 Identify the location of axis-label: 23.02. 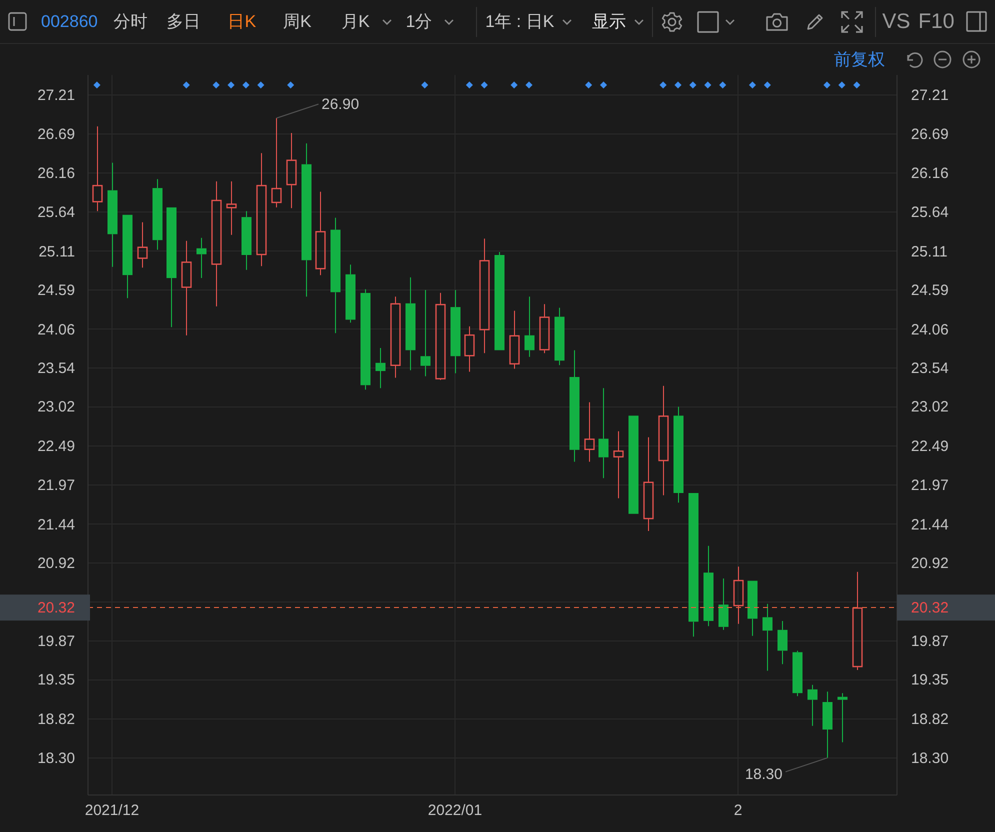
(56, 407).